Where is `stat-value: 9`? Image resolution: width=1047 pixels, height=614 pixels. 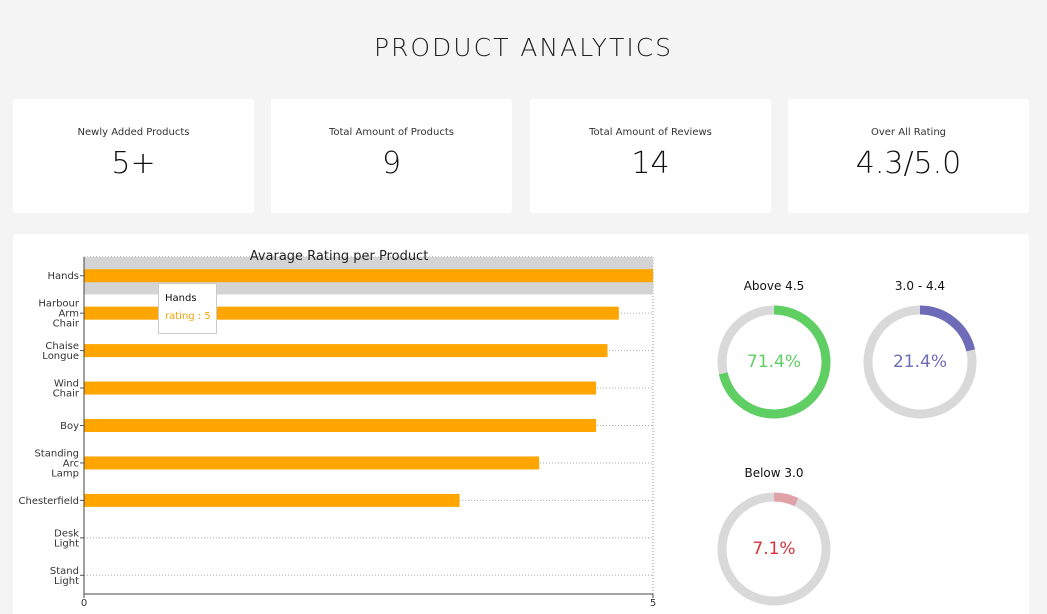 stat-value: 9 is located at coordinates (391, 163).